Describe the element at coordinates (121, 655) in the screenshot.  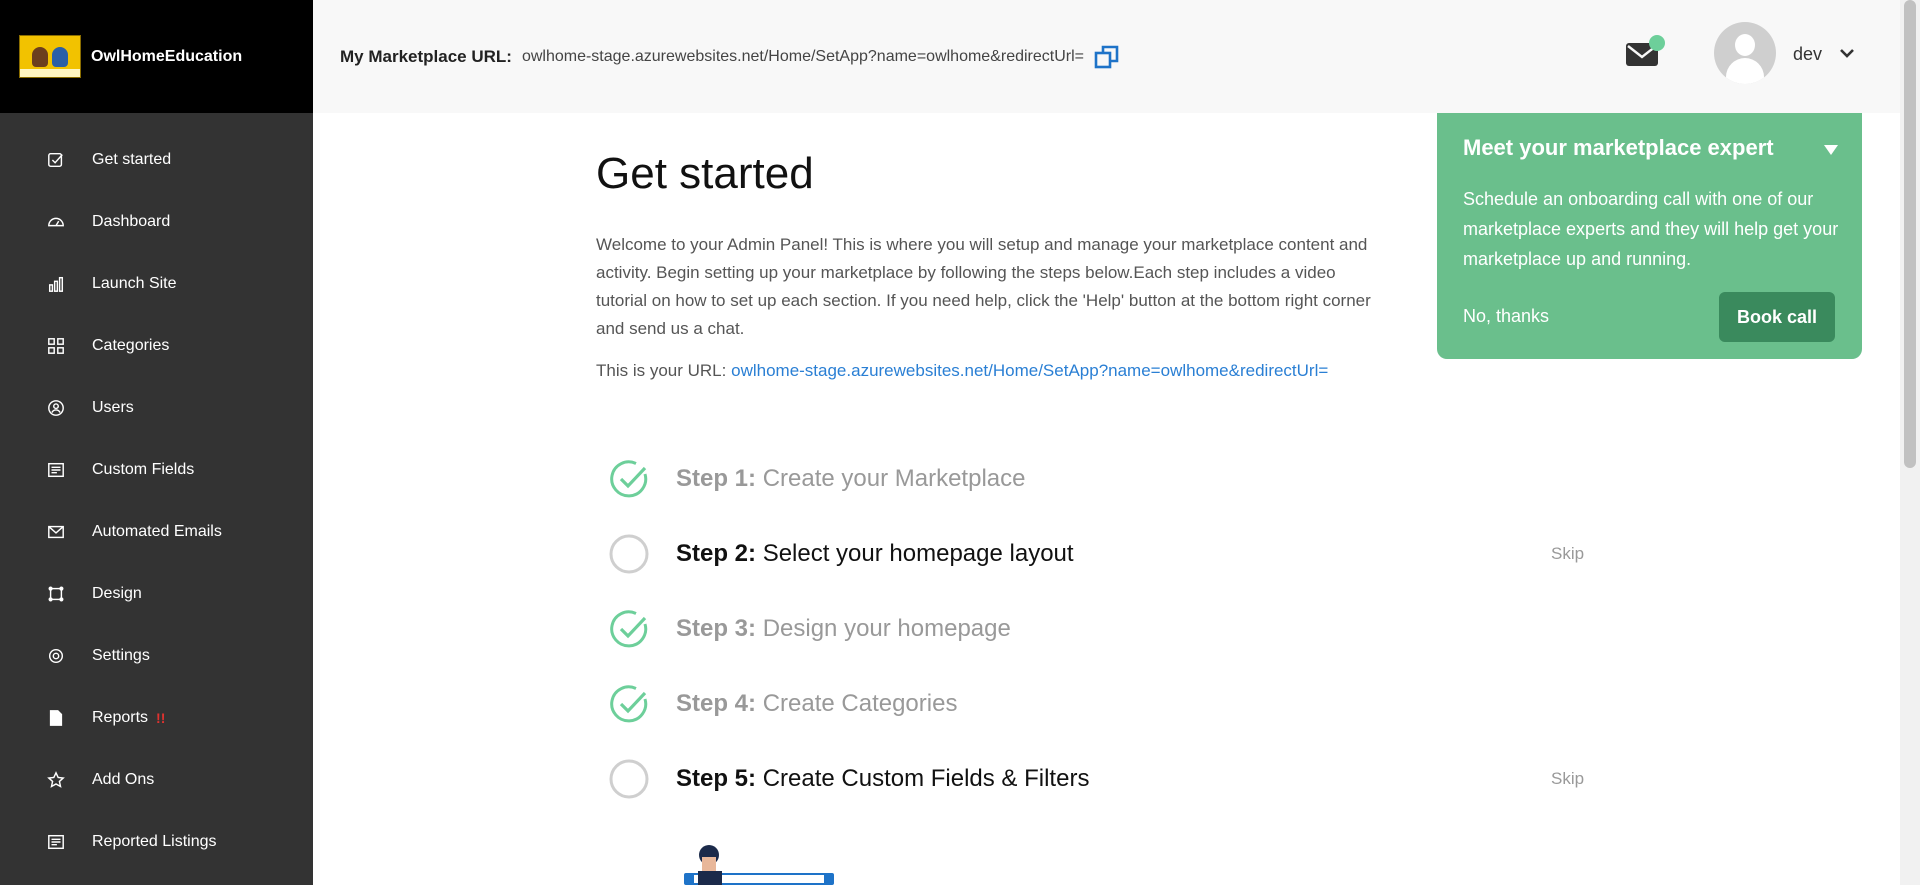
I see `sidebar-item-label: Settings` at that location.